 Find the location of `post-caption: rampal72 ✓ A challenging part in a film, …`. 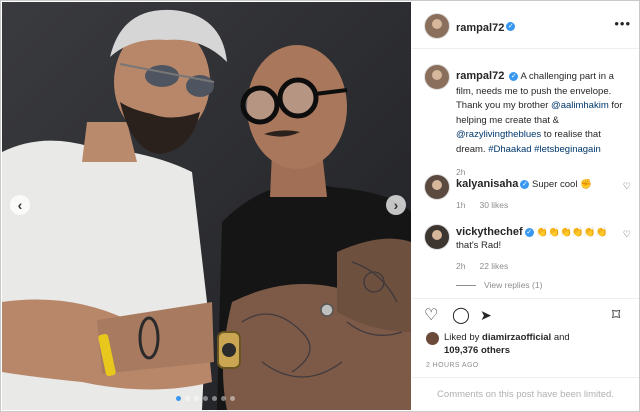

post-caption: rampal72 ✓ A challenging part in a film, … is located at coordinates (544, 124).